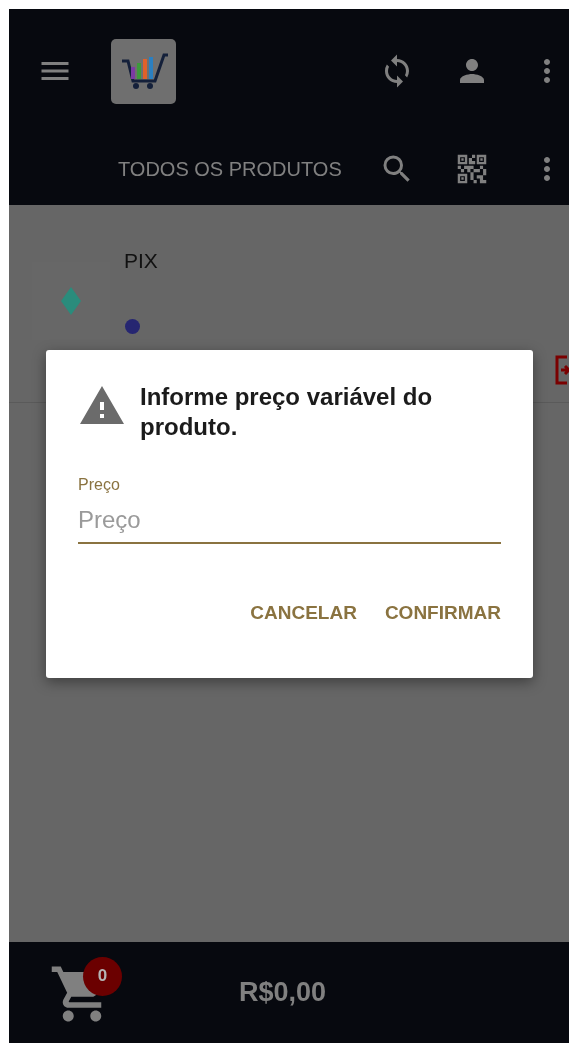 Image resolution: width=569 pixels, height=1043 pixels. Describe the element at coordinates (283, 992) in the screenshot. I see `cart-total: R$0,00` at that location.